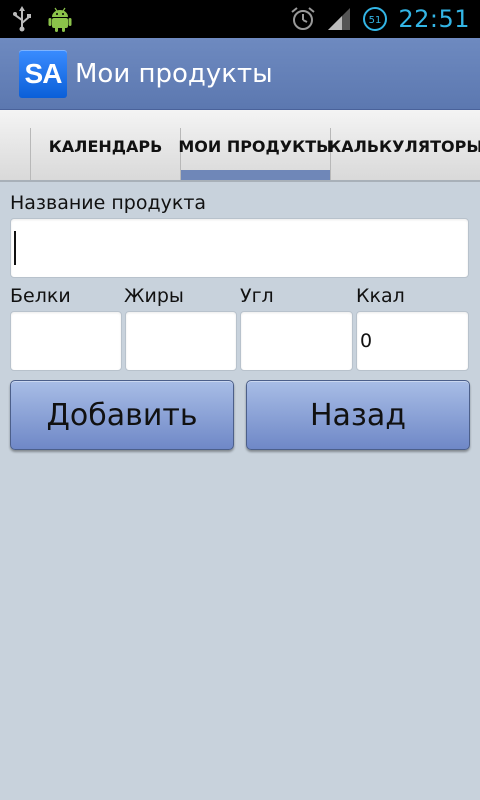  I want to click on alarm-icon, so click(303, 19).